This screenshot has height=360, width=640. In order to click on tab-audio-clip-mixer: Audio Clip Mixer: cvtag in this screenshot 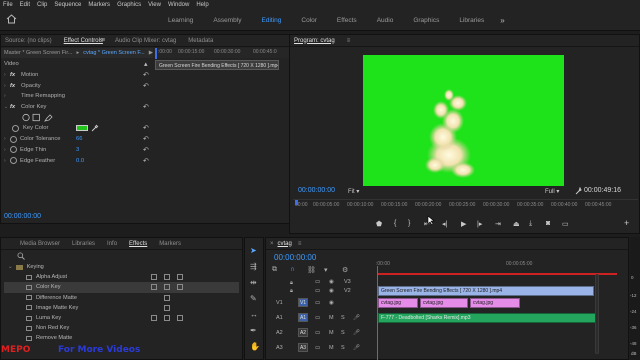, I will do `click(145, 41)`.